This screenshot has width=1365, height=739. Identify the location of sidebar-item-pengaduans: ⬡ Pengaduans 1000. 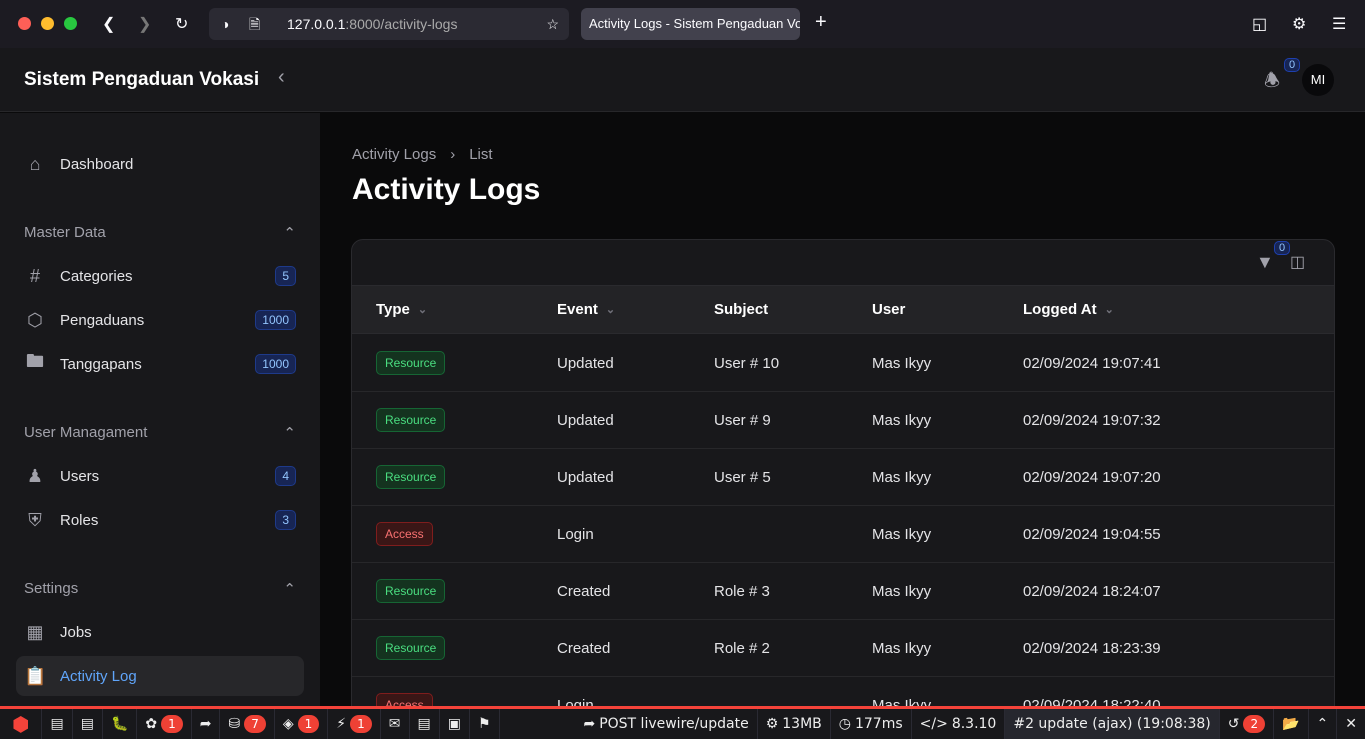
(160, 320).